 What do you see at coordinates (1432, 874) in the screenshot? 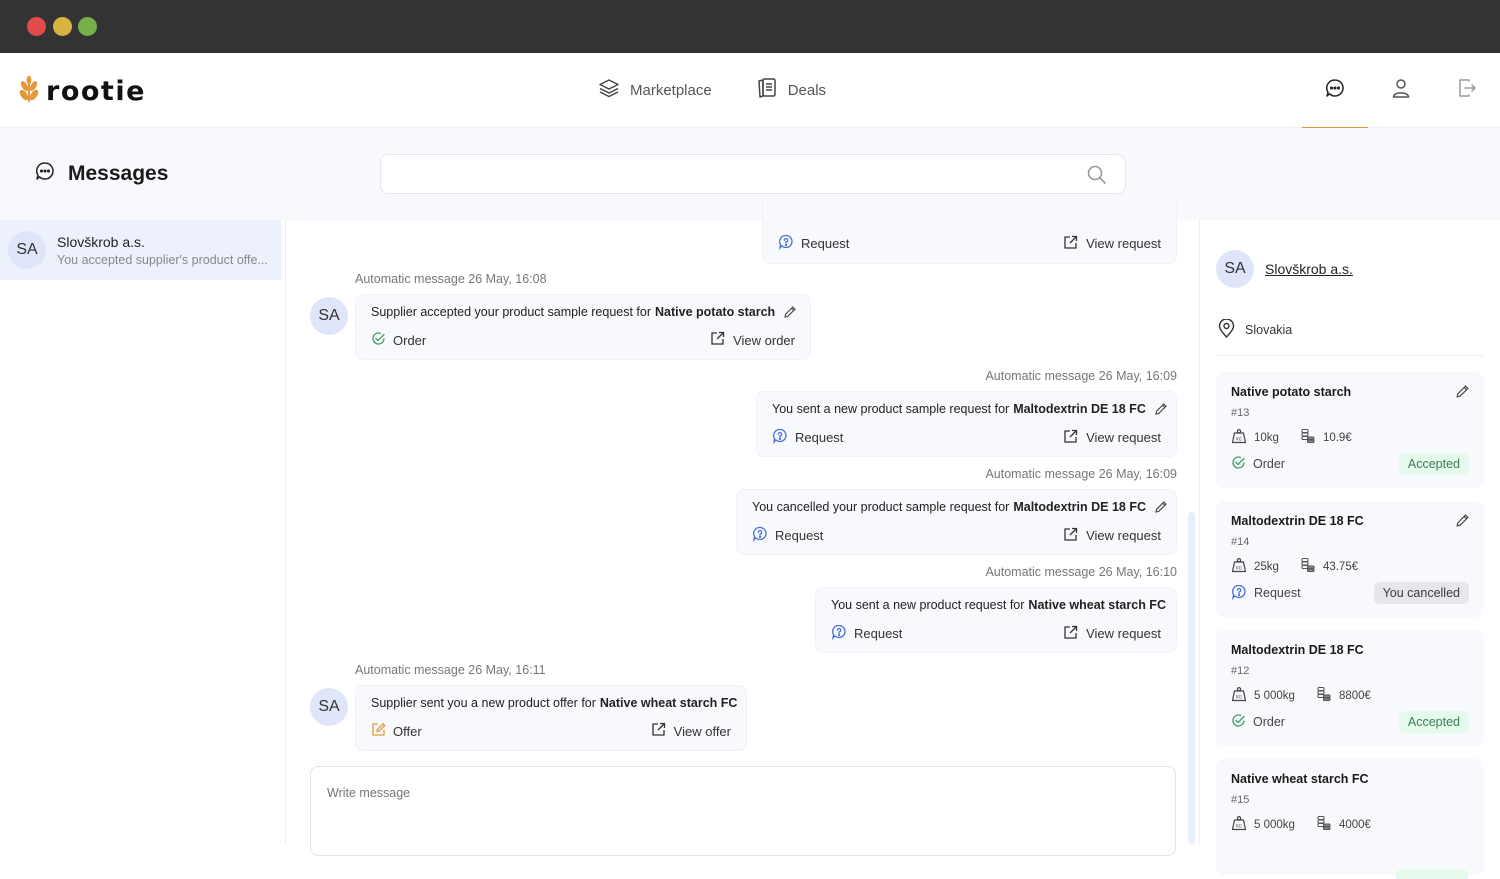
I see `status-badge` at bounding box center [1432, 874].